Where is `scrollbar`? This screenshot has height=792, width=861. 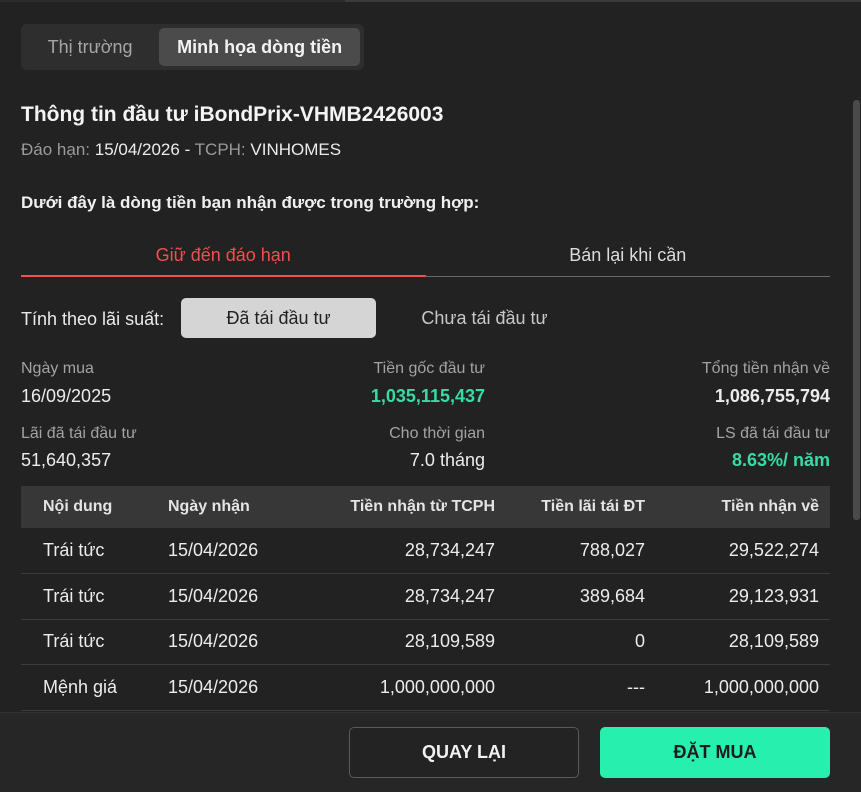 scrollbar is located at coordinates (856, 310).